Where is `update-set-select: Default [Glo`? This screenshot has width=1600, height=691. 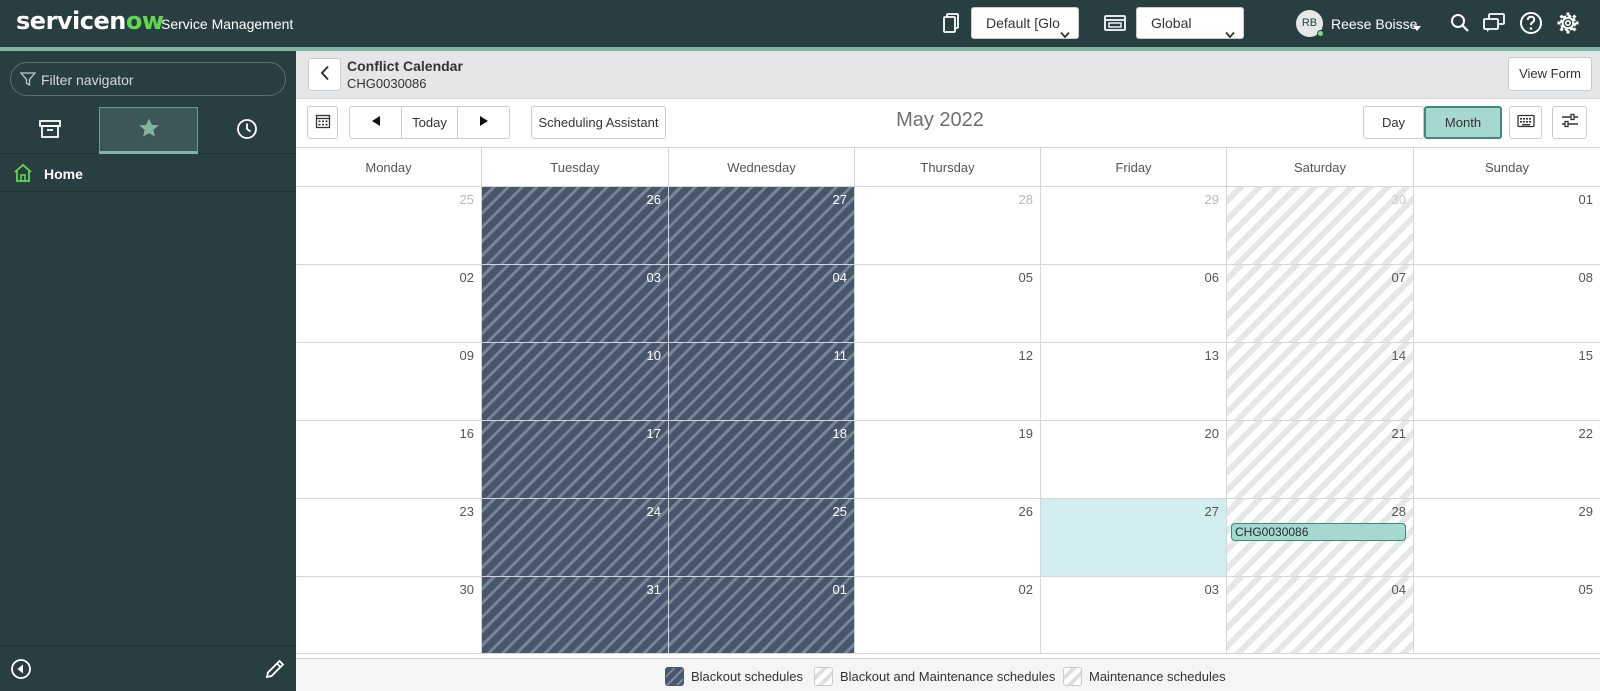 update-set-select: Default [Glo is located at coordinates (1025, 23).